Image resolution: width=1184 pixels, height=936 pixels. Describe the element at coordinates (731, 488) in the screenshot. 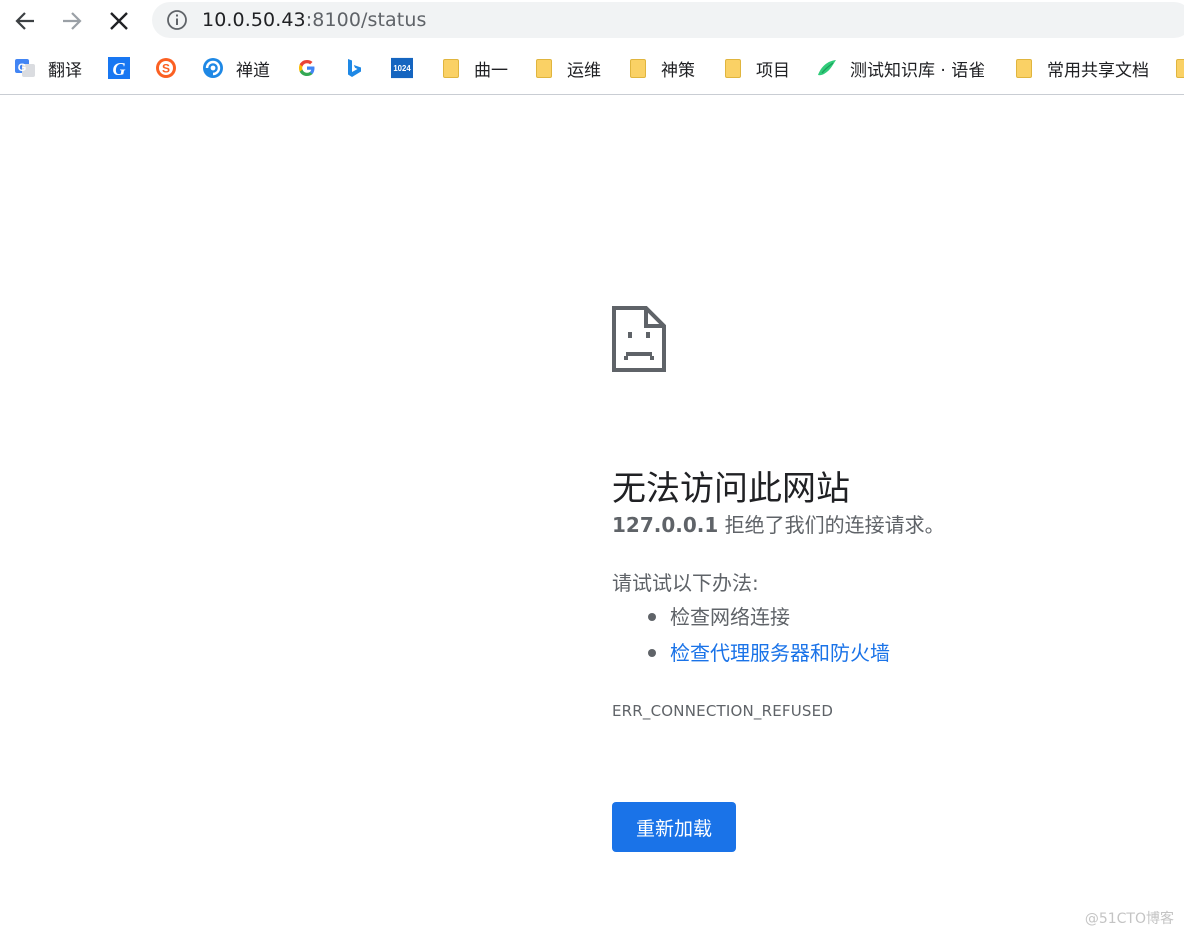

I see `error-title: 无法访问此网站` at that location.